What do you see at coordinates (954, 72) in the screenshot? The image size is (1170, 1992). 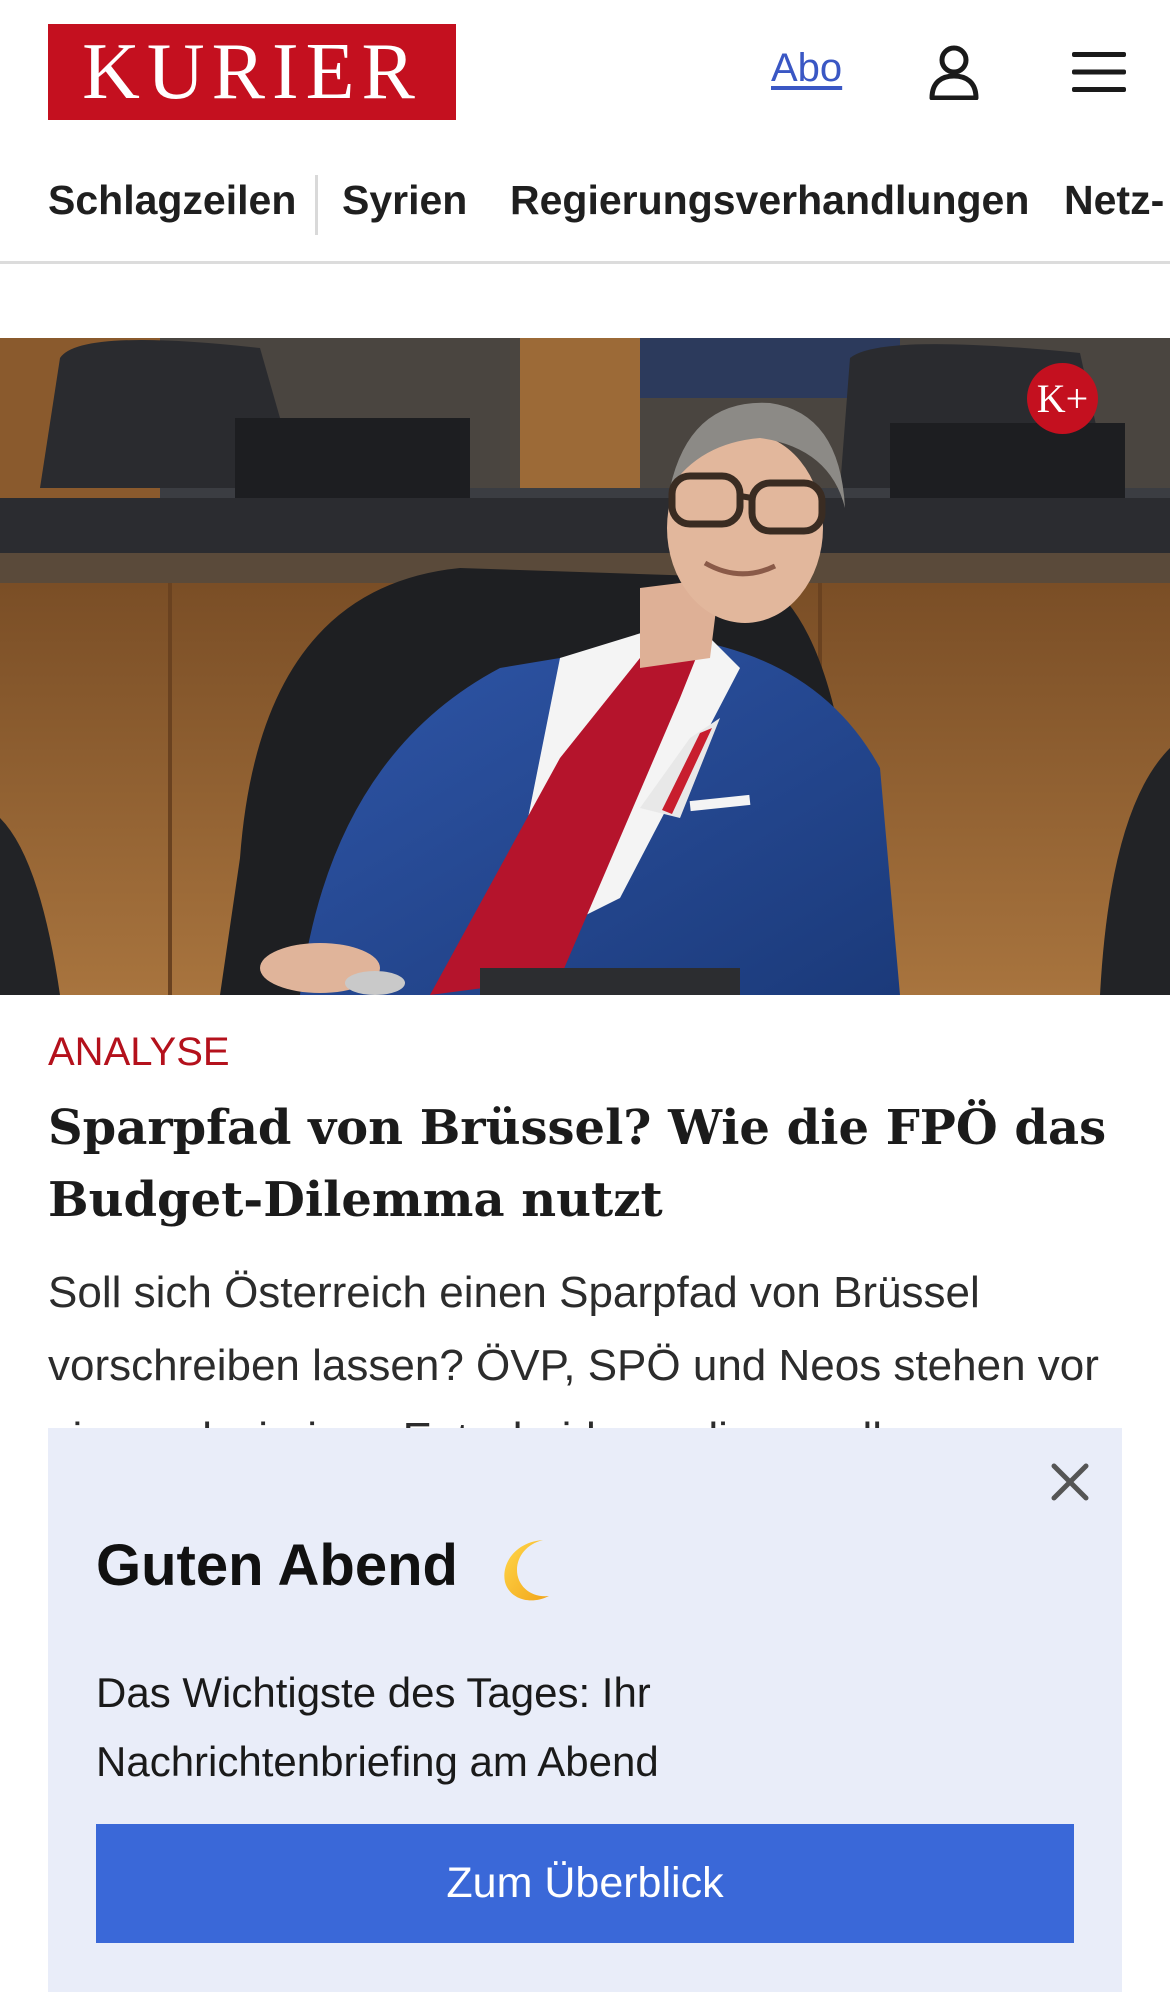 I see `user-icon` at bounding box center [954, 72].